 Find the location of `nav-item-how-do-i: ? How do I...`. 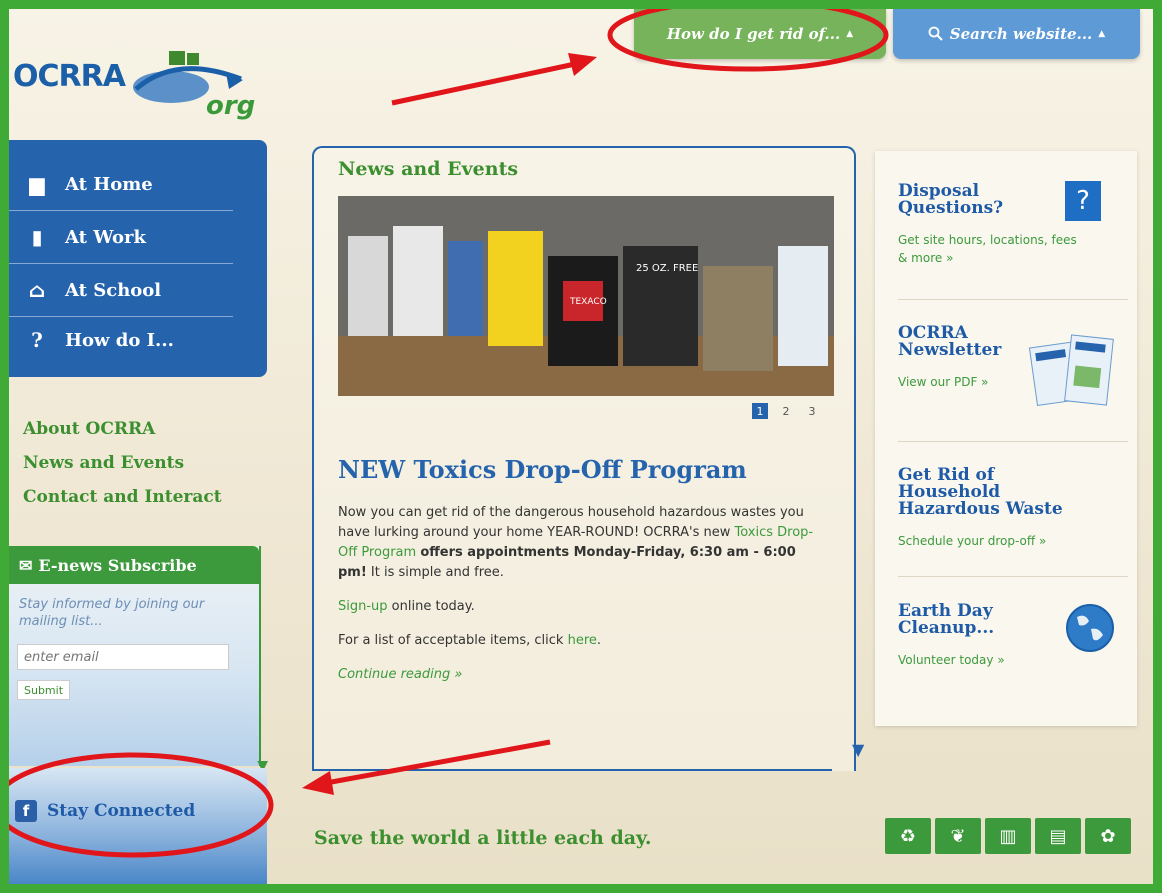

nav-item-how-do-i: ? How do I... is located at coordinates (121, 340).